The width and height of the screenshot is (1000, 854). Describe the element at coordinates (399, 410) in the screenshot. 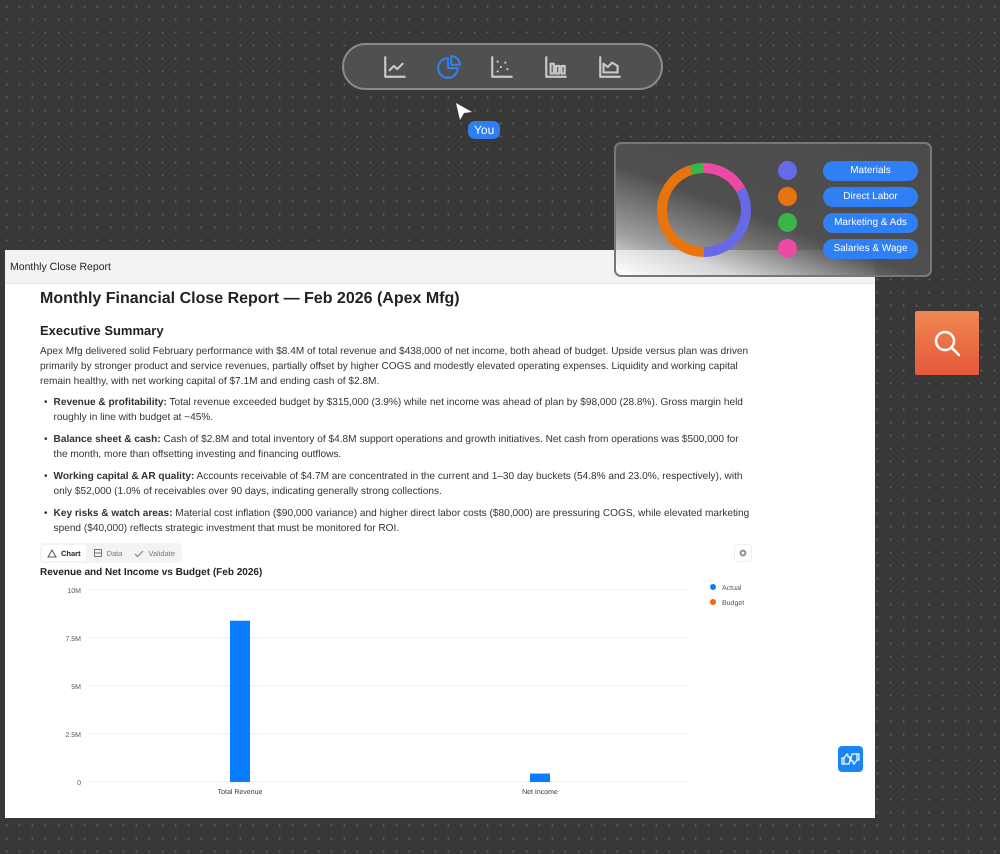

I see `bullet-text: Revenue & profitability: Total revenue exceeded budget by $315,000 (3.9%) while net income was ahead of plan by $98,000 (28.8%). Gross margin held roughly in line with budget at ~45%.` at that location.